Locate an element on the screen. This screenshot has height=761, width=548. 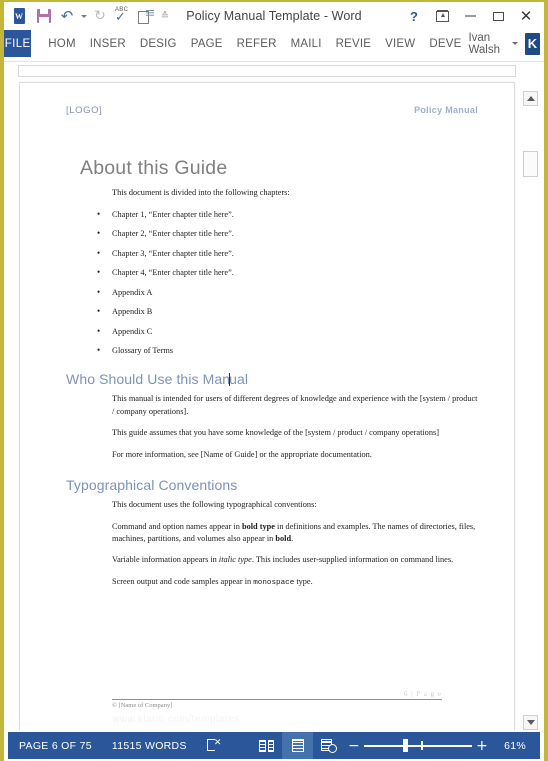
footer-copyright: © [Name of Company] is located at coordinates (142, 705).